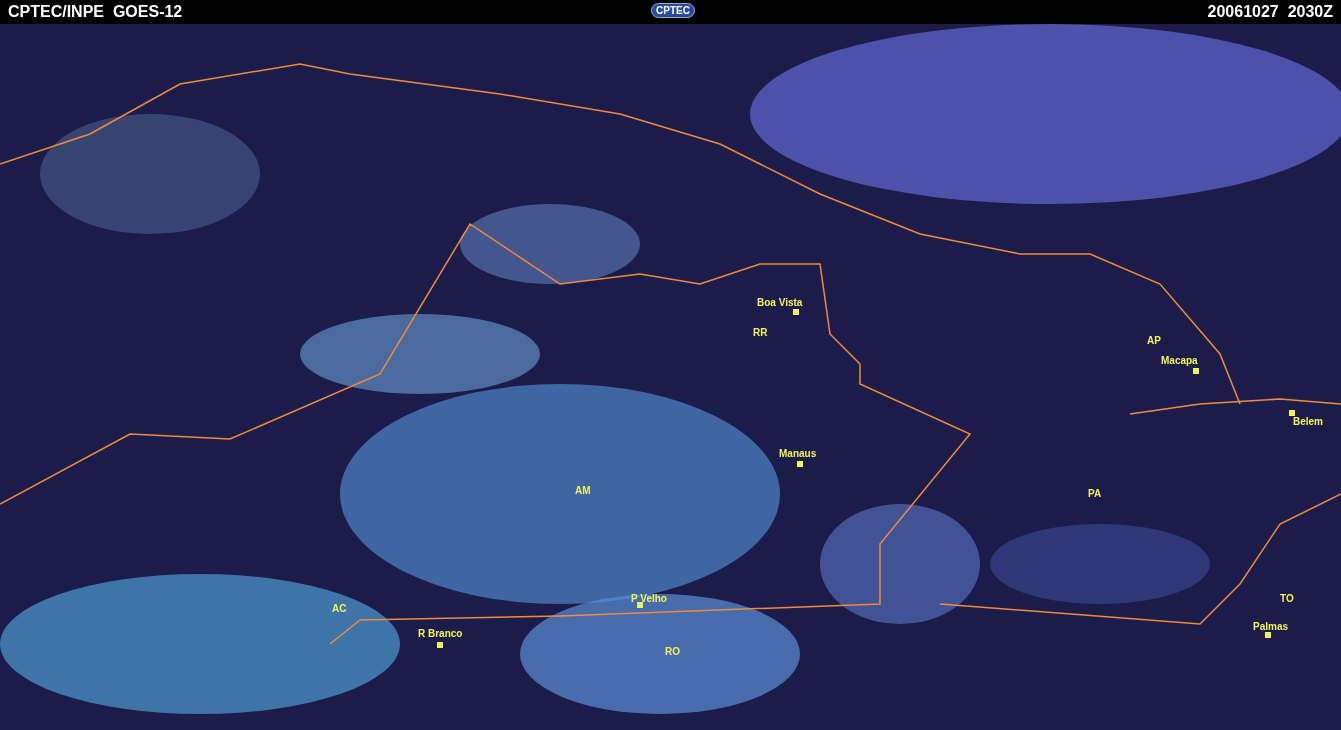 The image size is (1341, 730). I want to click on state-label: AP, so click(1154, 341).